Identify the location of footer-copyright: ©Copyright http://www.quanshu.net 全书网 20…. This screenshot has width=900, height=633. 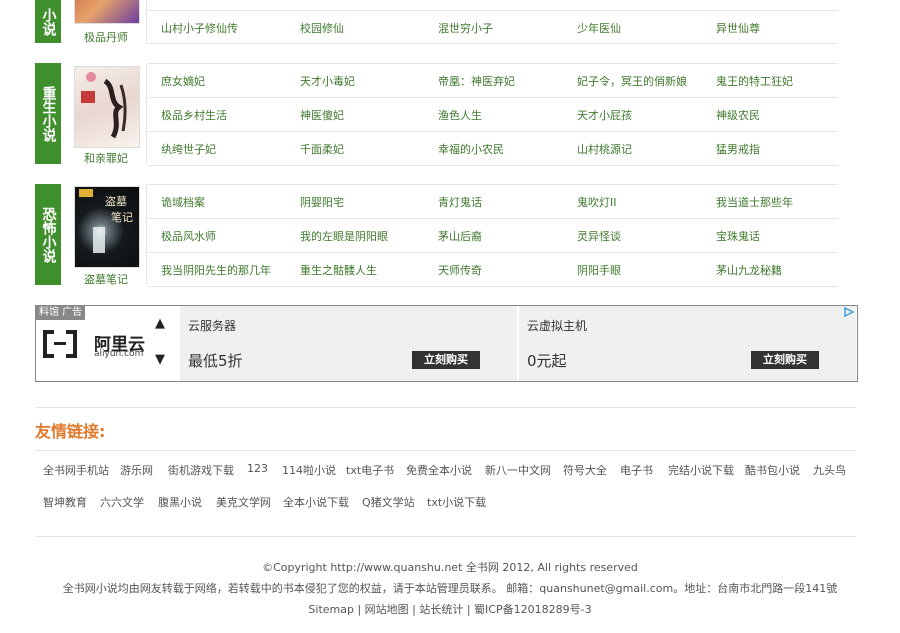
(450, 567).